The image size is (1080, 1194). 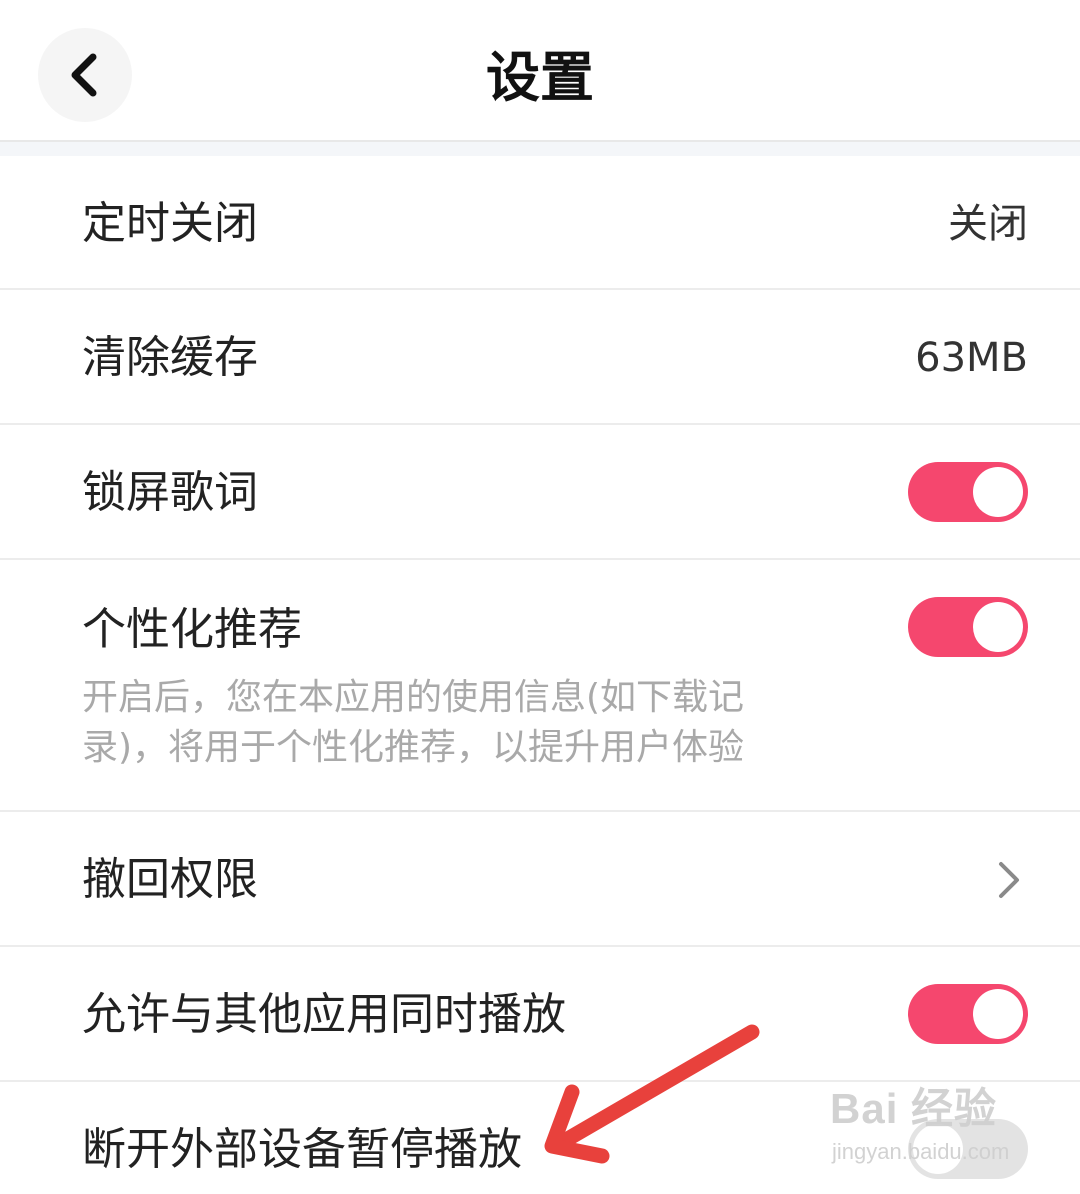 I want to click on setting-label: 允许与其他应用同时播放, so click(x=324, y=1014).